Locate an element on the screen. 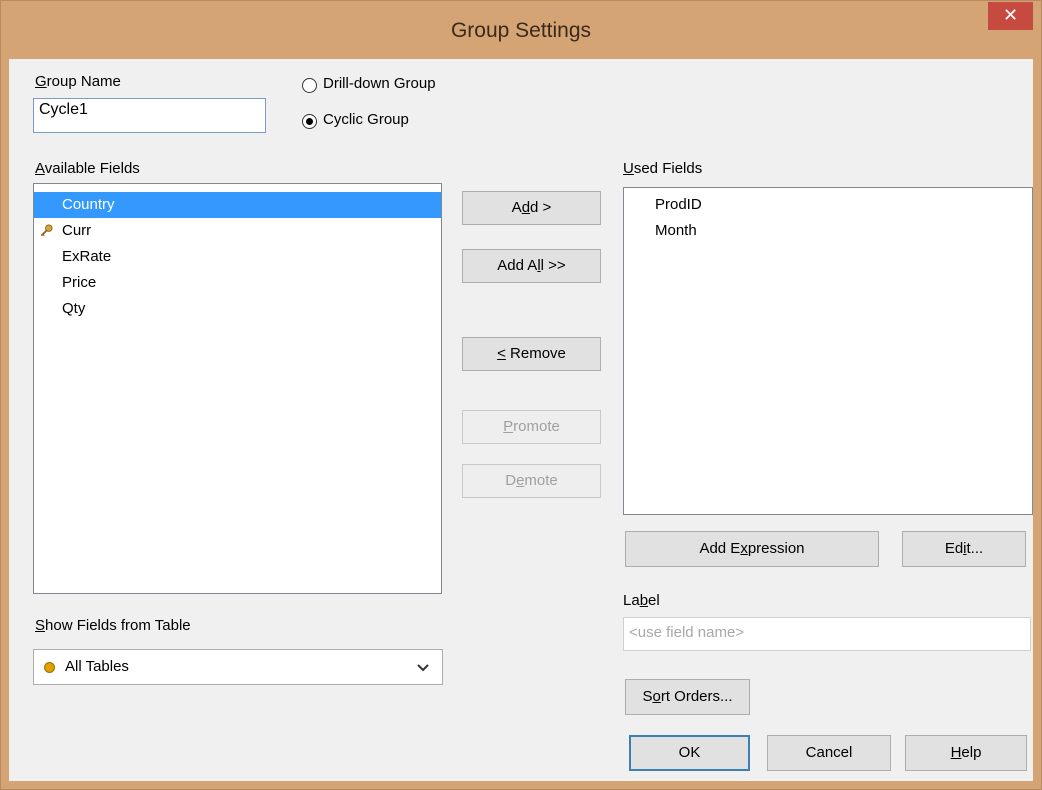  title-bar: Group Settings ✕ is located at coordinates (521, 30).